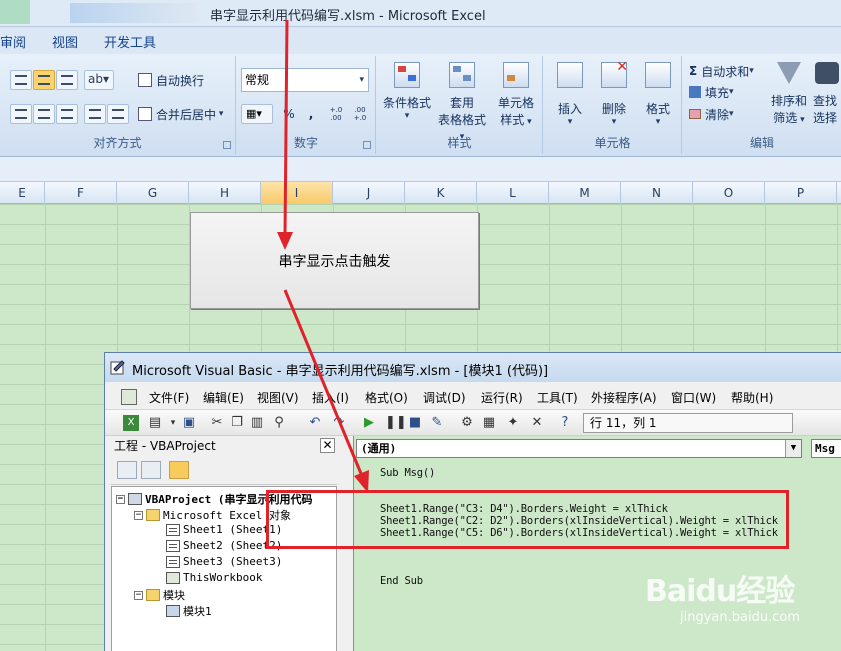 This screenshot has width=841, height=651. I want to click on excel-icon: X, so click(131, 423).